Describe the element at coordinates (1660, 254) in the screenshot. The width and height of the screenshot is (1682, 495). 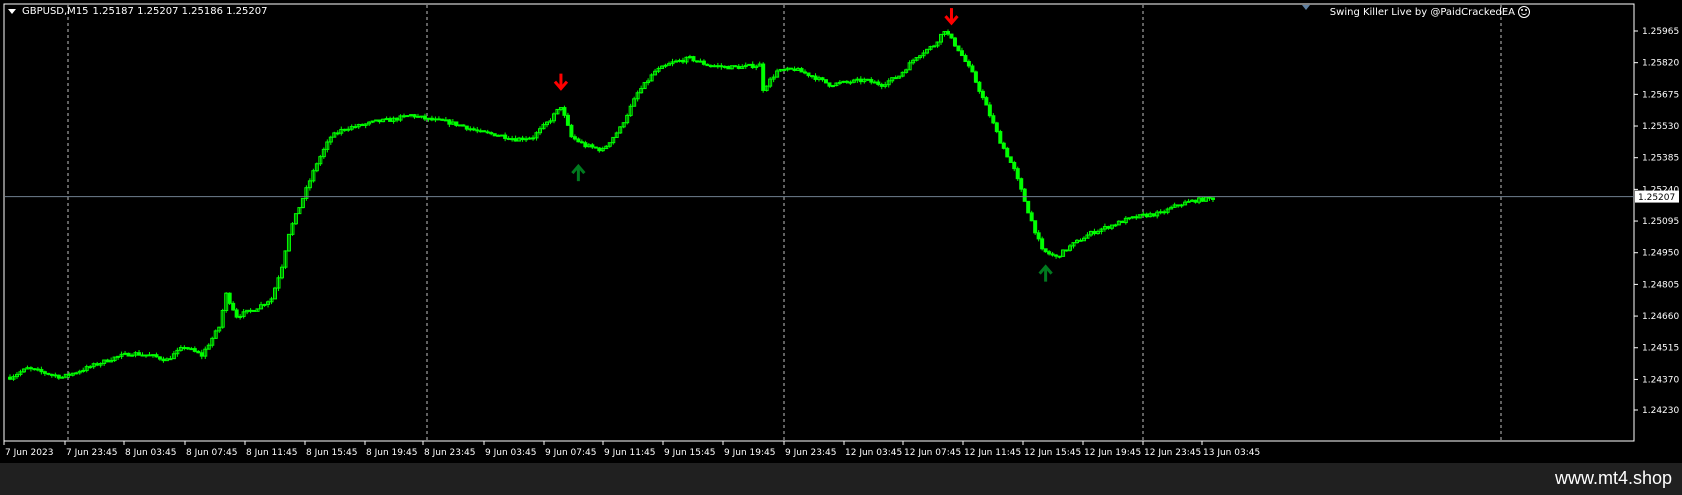
I see `price-tick-label: 1.24950` at that location.